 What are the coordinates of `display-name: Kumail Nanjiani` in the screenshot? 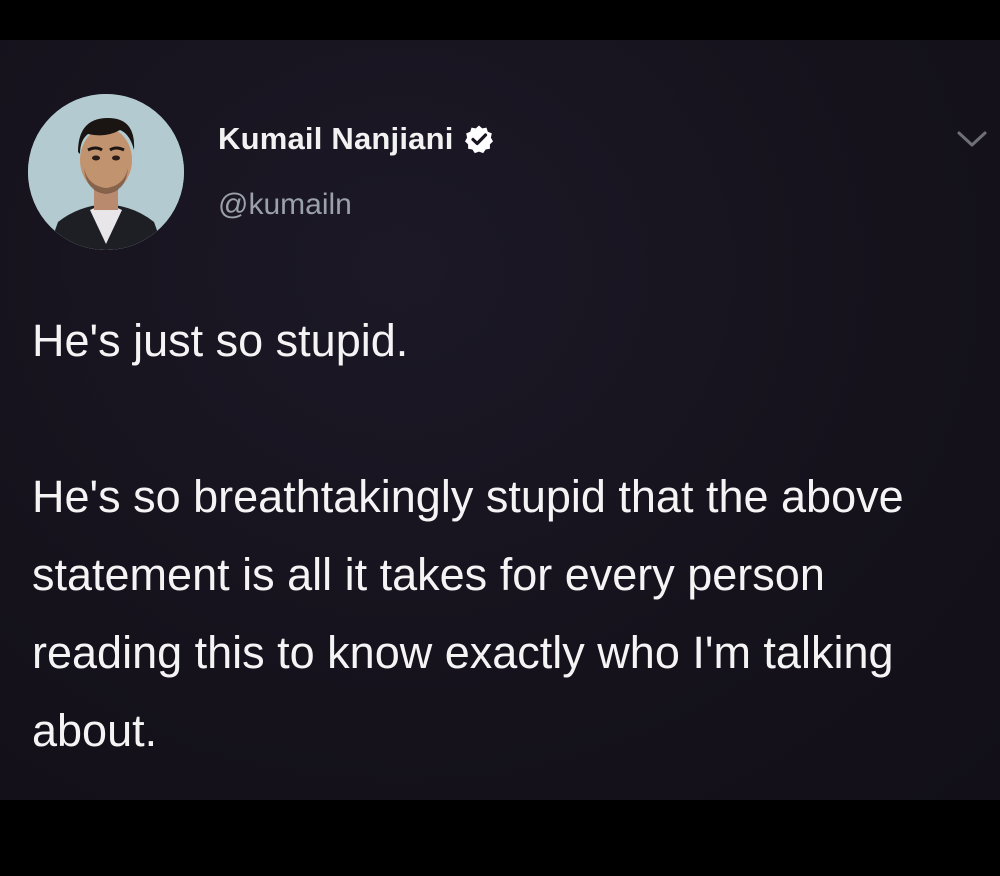 It's located at (336, 139).